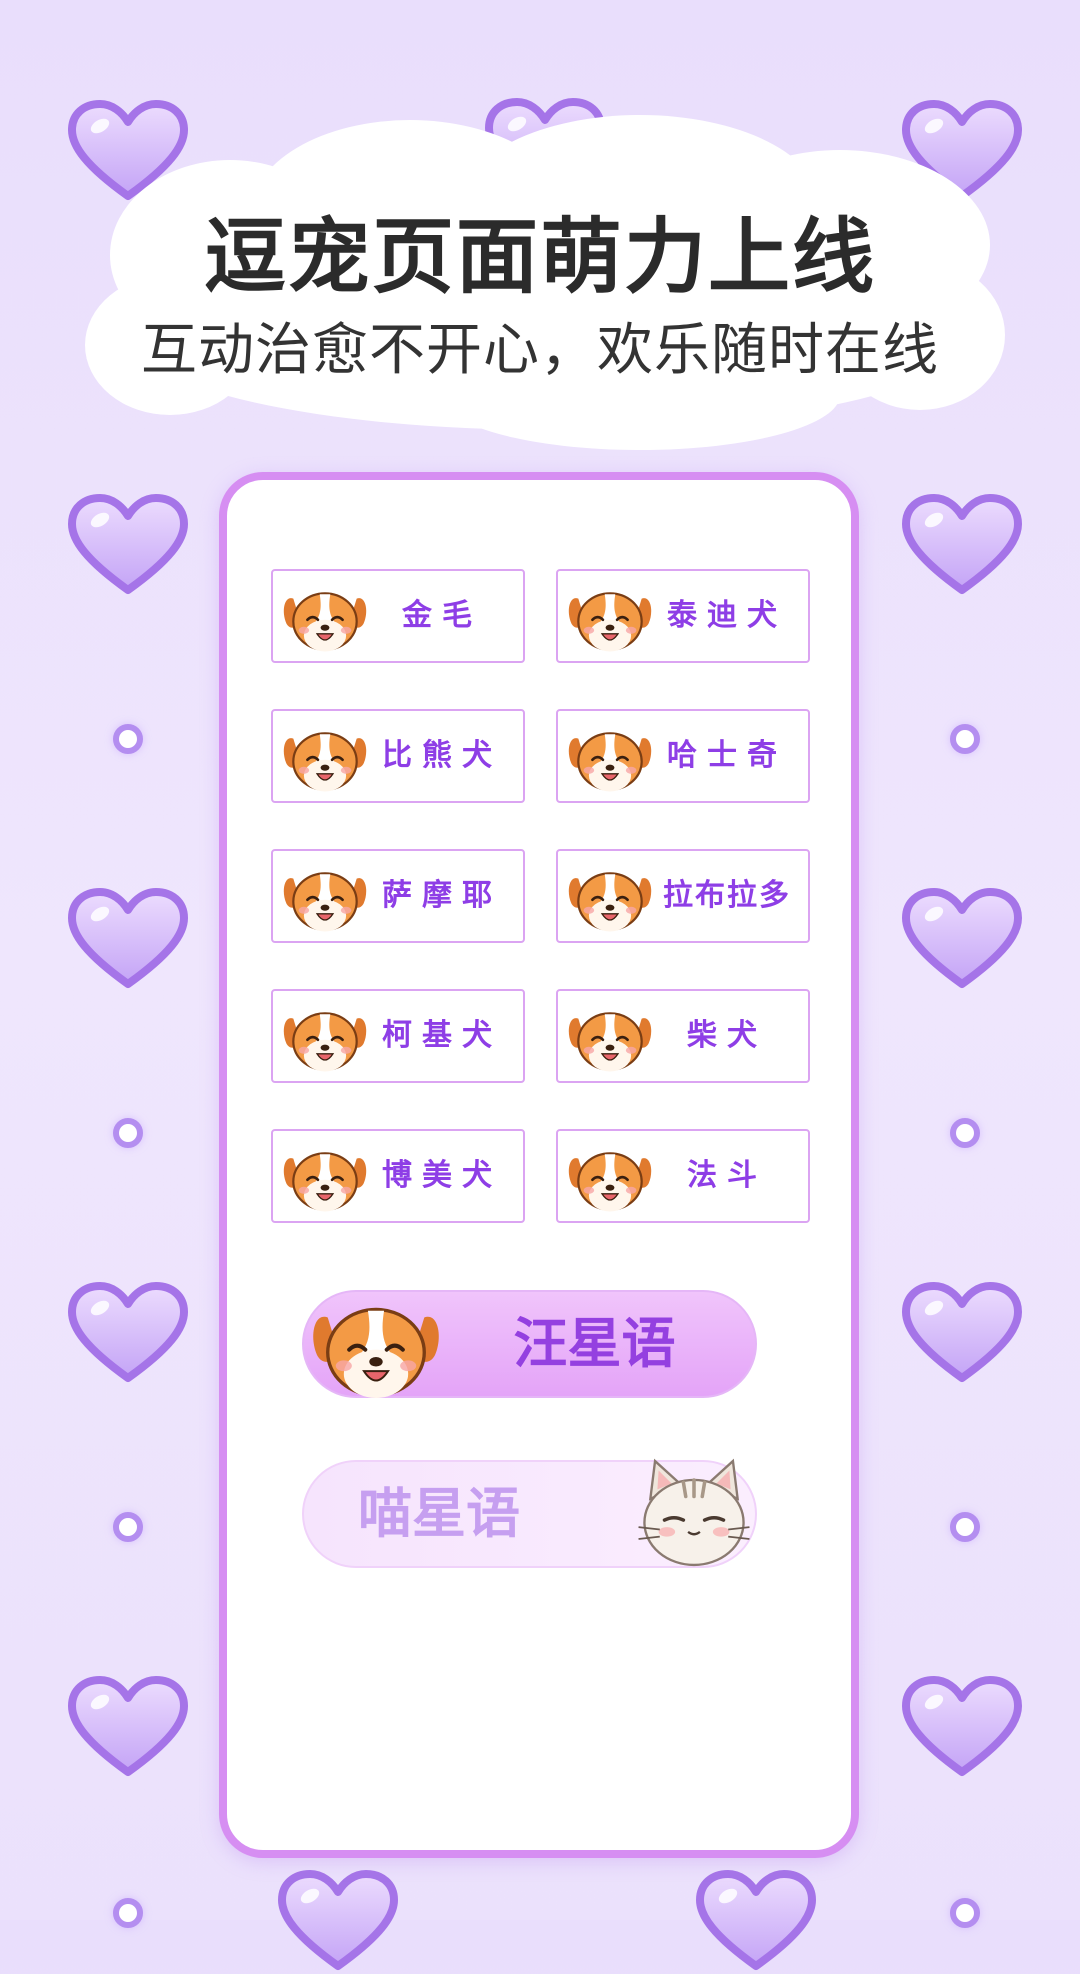 Image resolution: width=1080 pixels, height=1974 pixels. What do you see at coordinates (727, 1035) in the screenshot?
I see `breed-label: 柴犬` at bounding box center [727, 1035].